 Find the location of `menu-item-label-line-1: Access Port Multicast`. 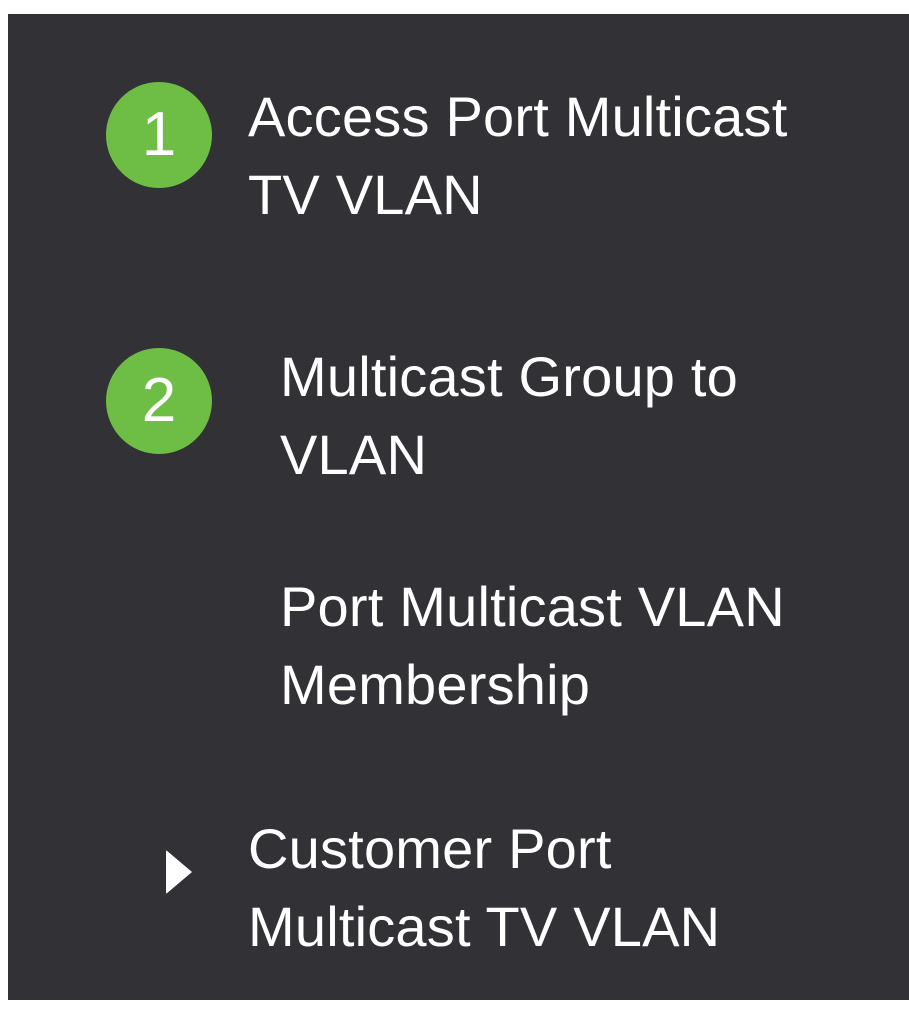

menu-item-label-line-1: Access Port Multicast is located at coordinates (518, 116).